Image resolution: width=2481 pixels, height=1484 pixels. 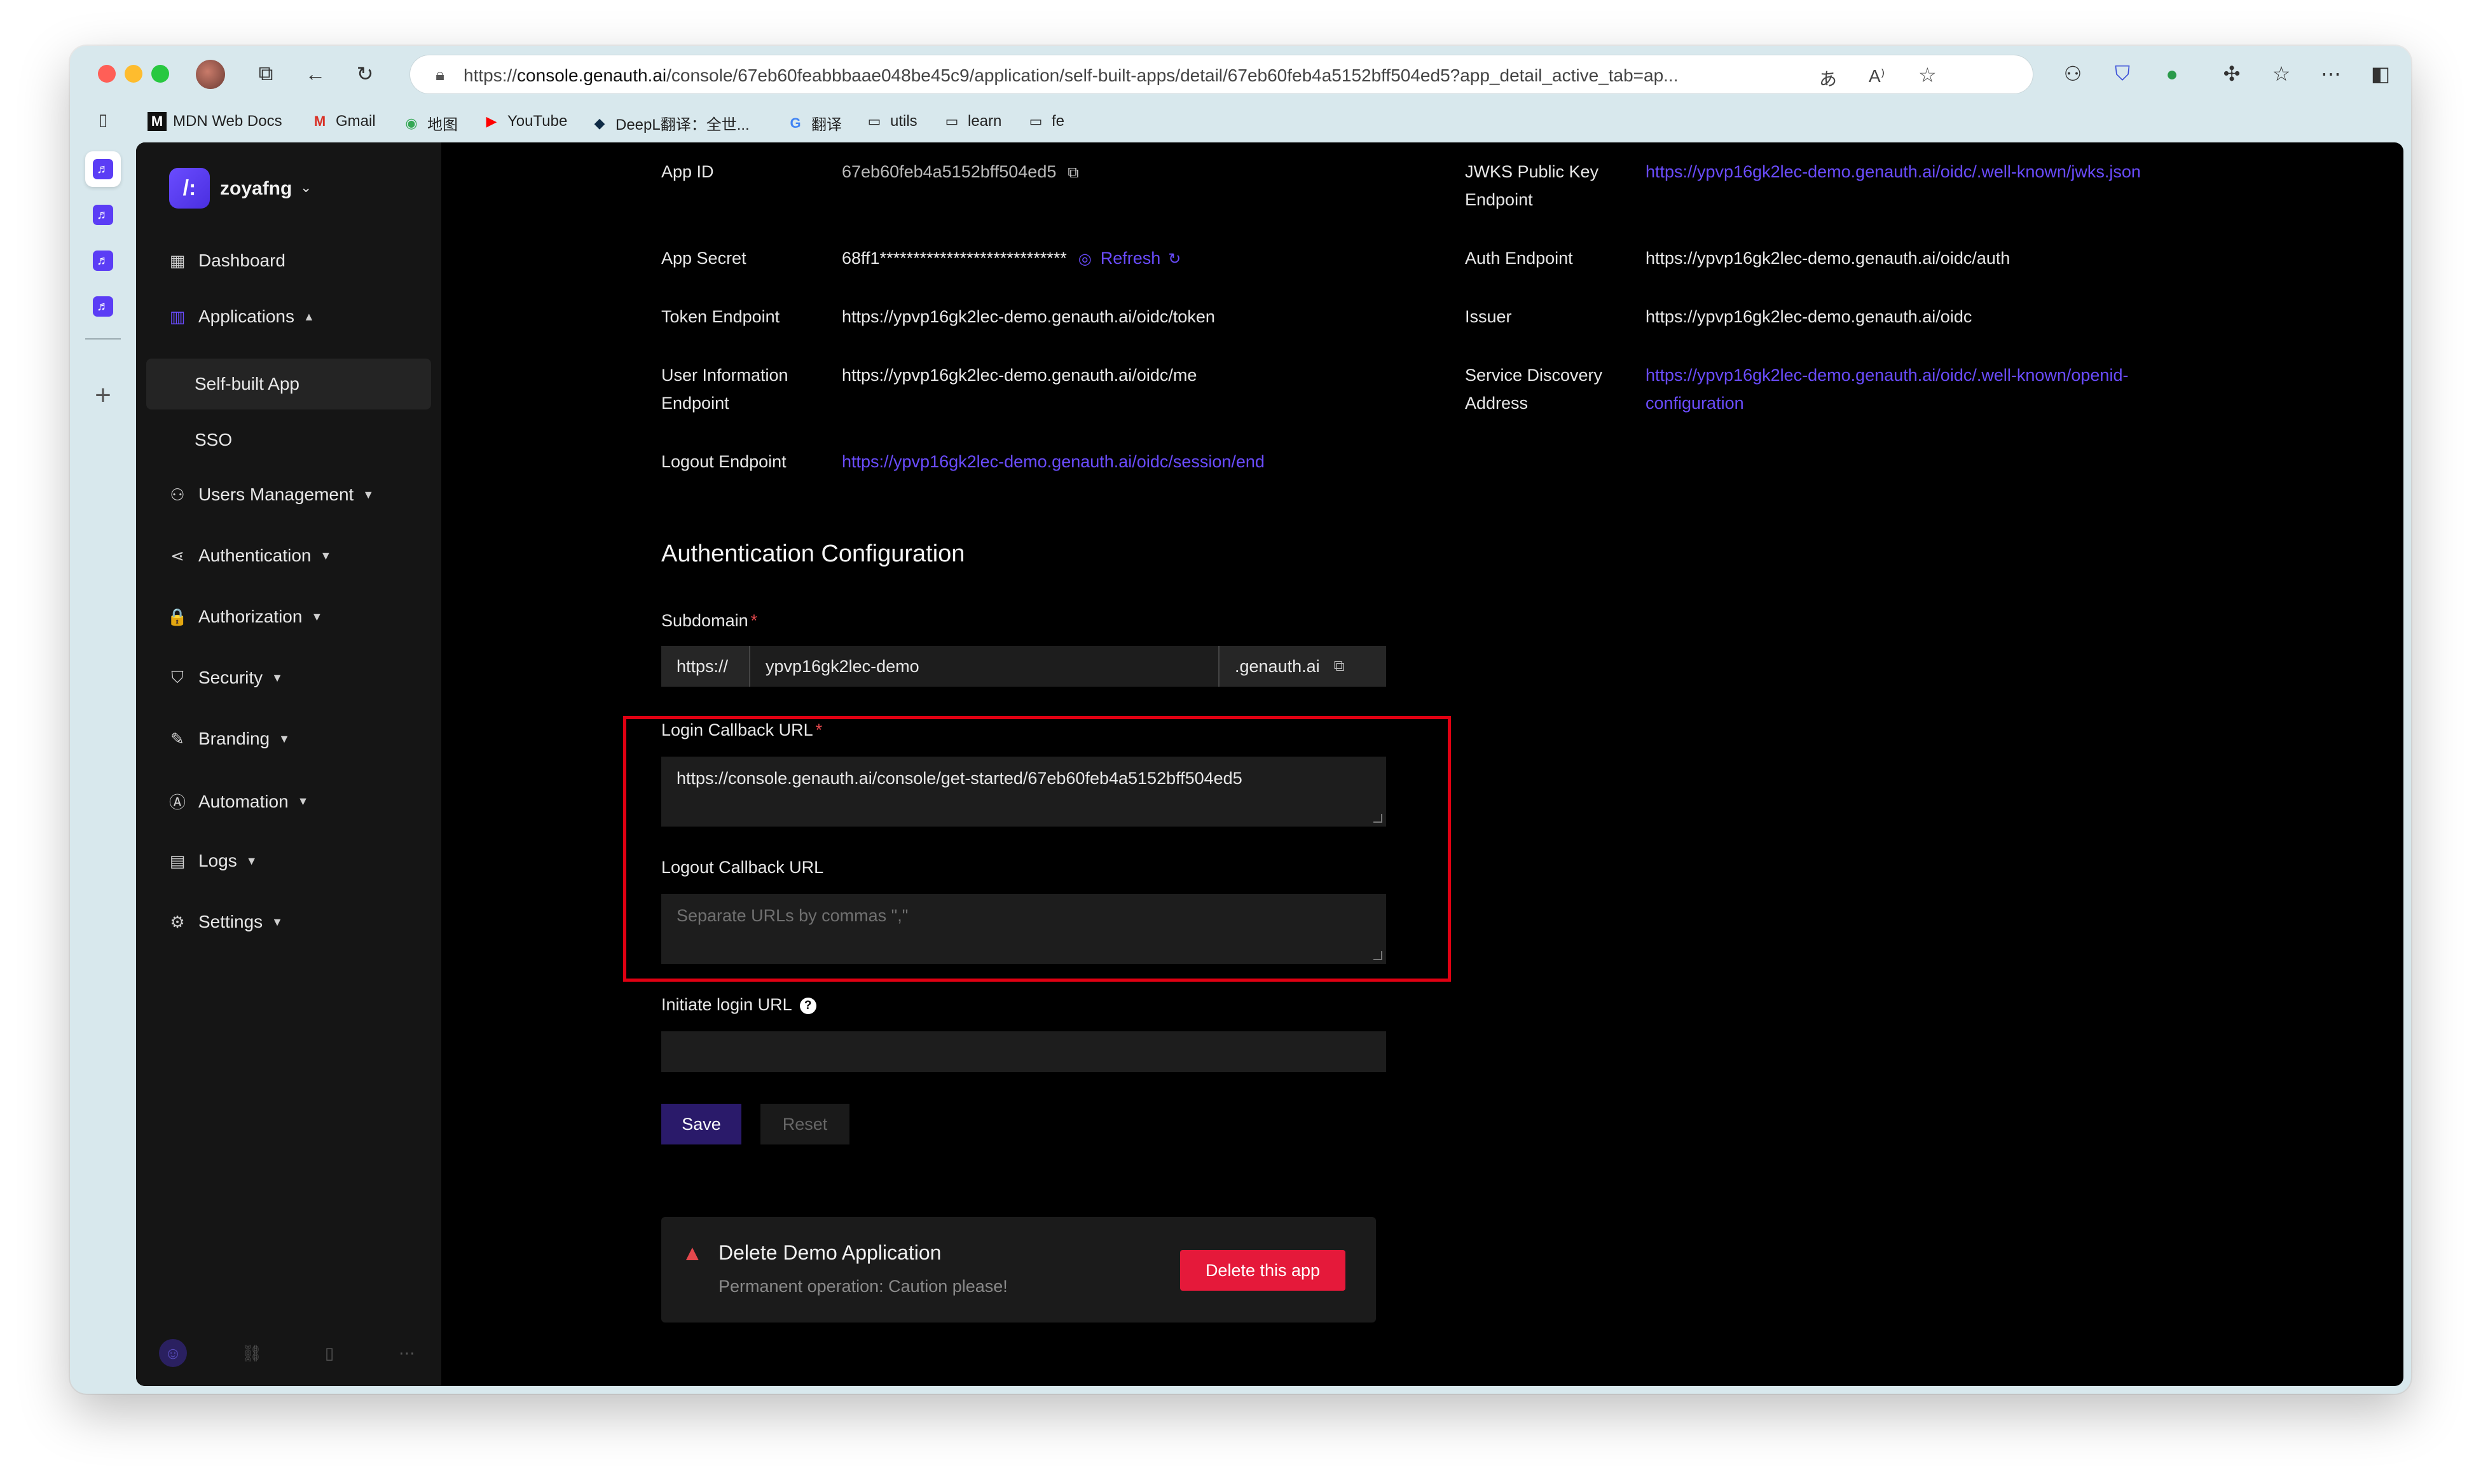 What do you see at coordinates (173, 1353) in the screenshot?
I see `assistant-bot-icon: ☺` at bounding box center [173, 1353].